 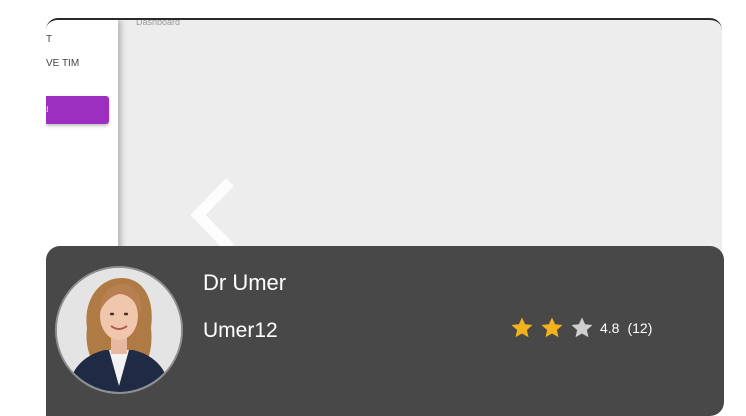 I want to click on rating-count: (12), so click(x=640, y=328).